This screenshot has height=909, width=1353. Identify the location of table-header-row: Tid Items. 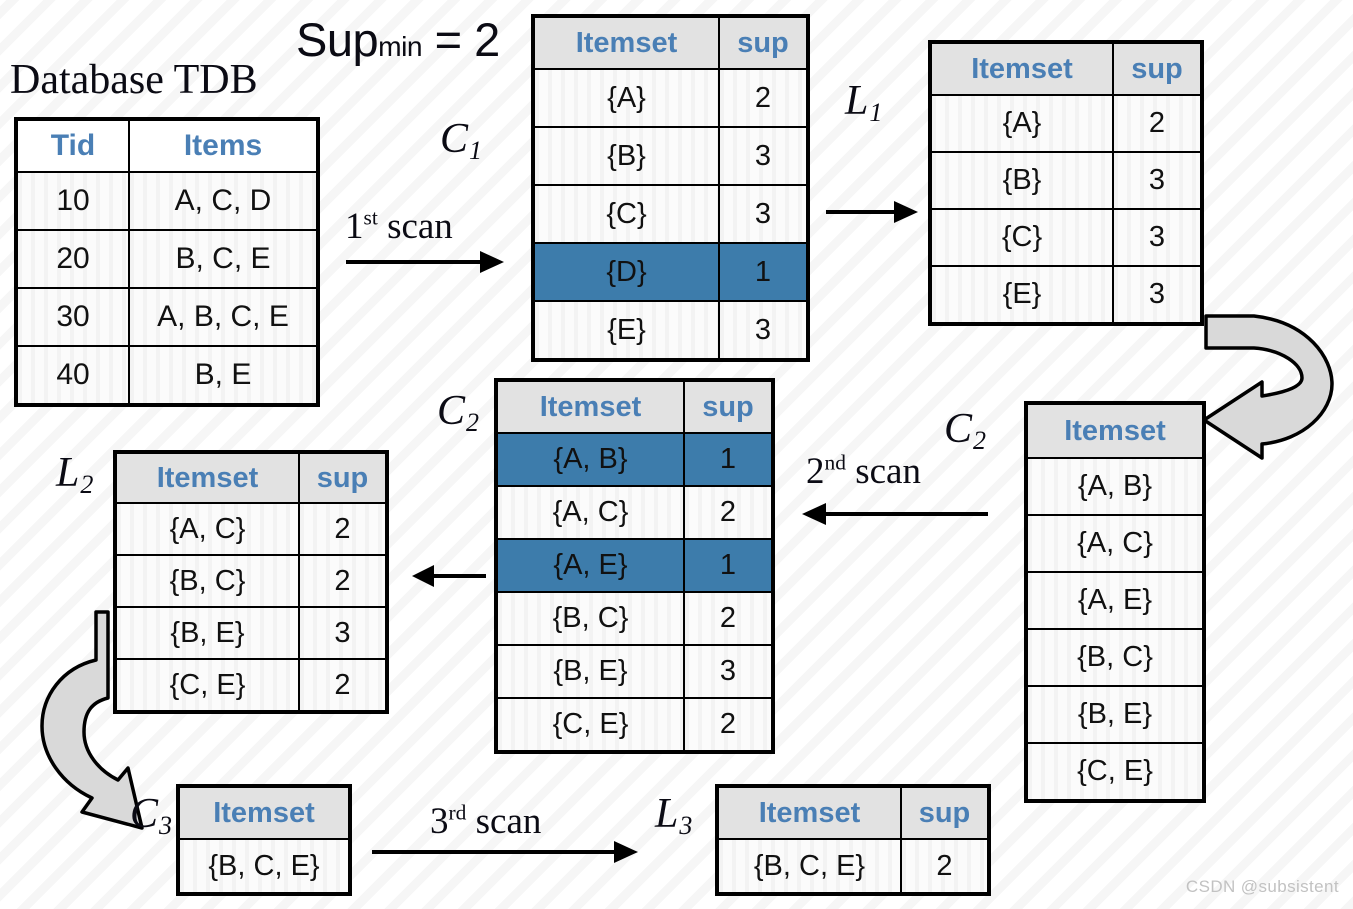
(167, 145).